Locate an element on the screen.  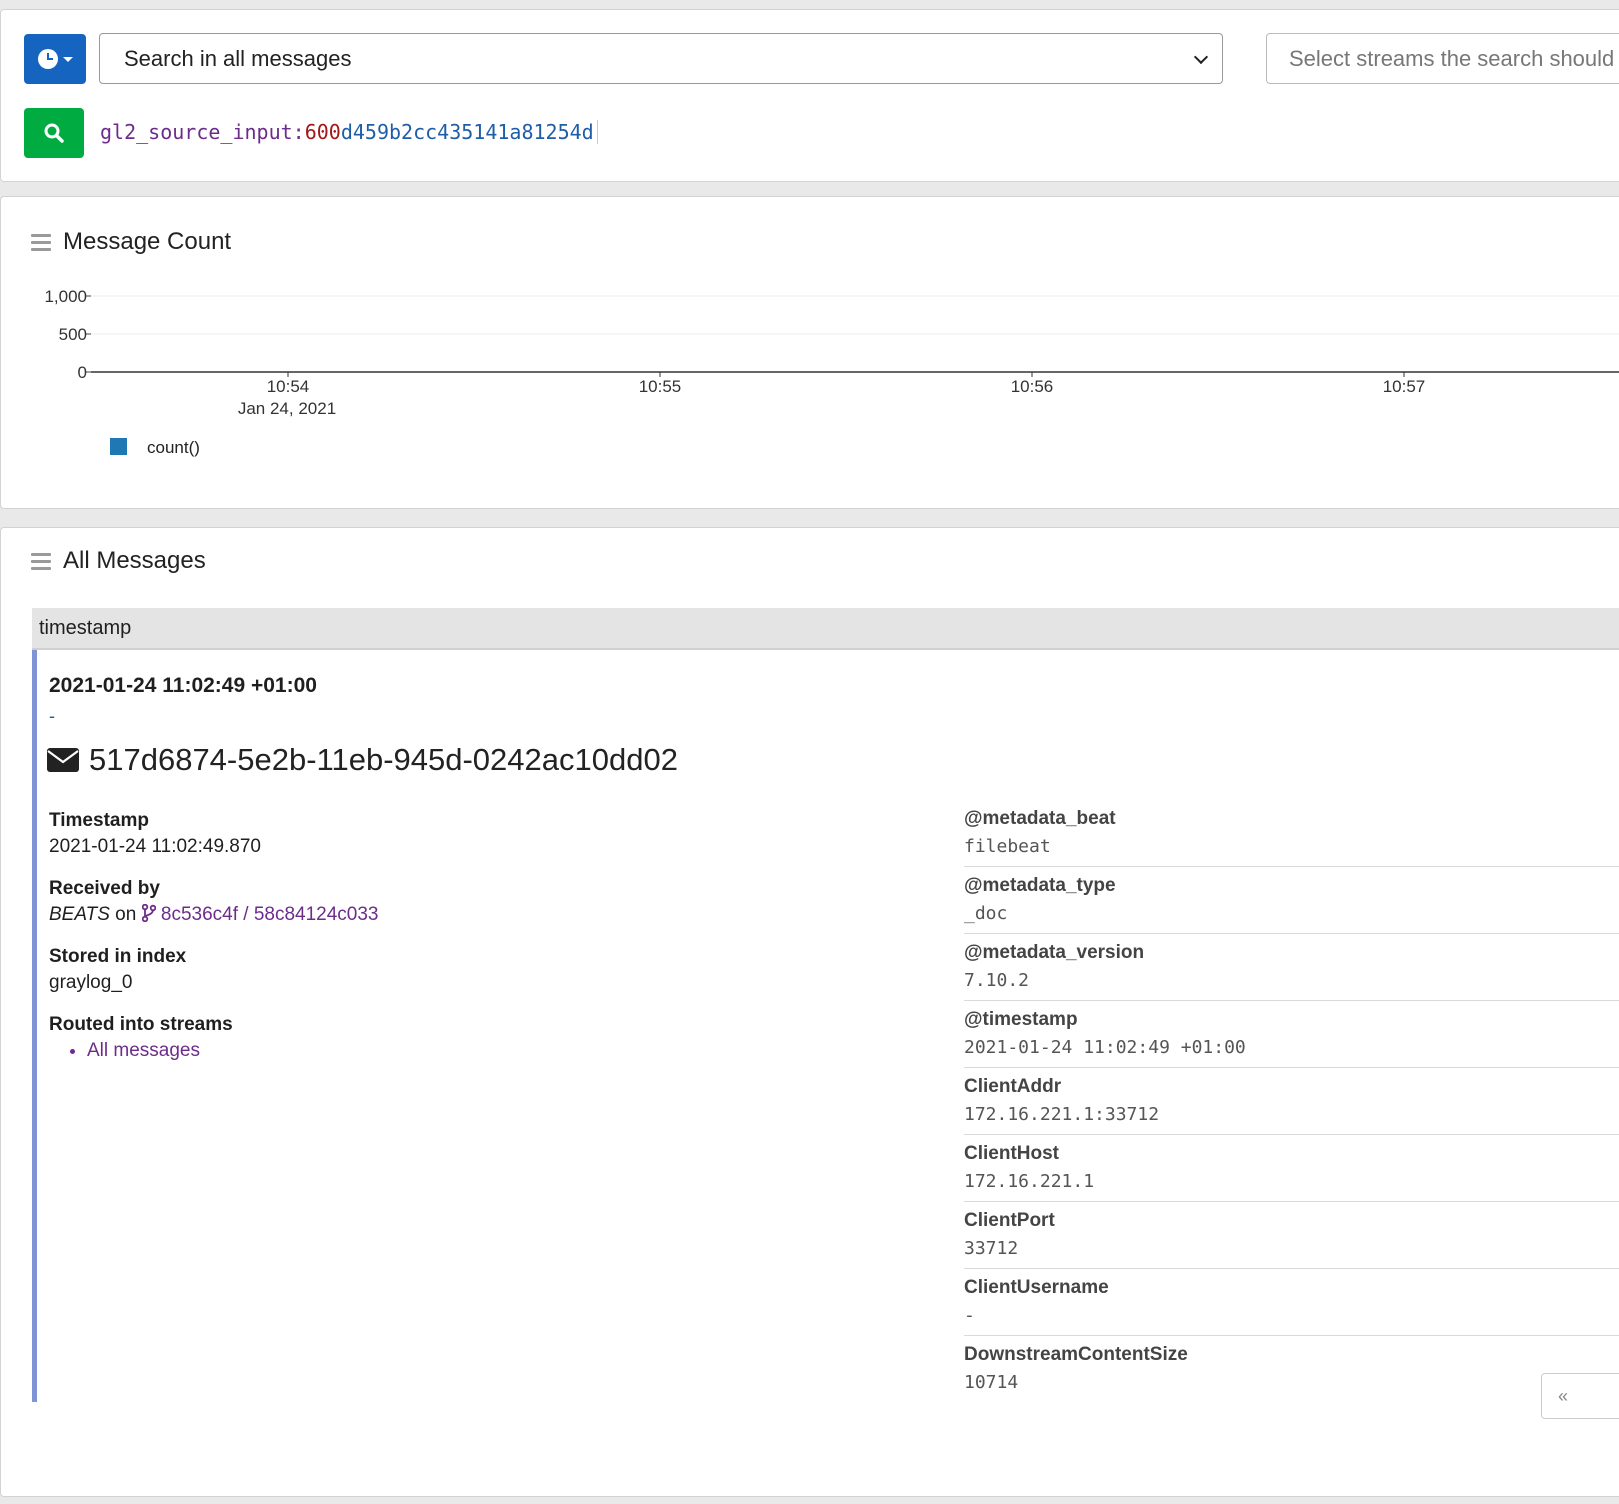
query-value-part: d459b2cc435141a81254d is located at coordinates (467, 132).